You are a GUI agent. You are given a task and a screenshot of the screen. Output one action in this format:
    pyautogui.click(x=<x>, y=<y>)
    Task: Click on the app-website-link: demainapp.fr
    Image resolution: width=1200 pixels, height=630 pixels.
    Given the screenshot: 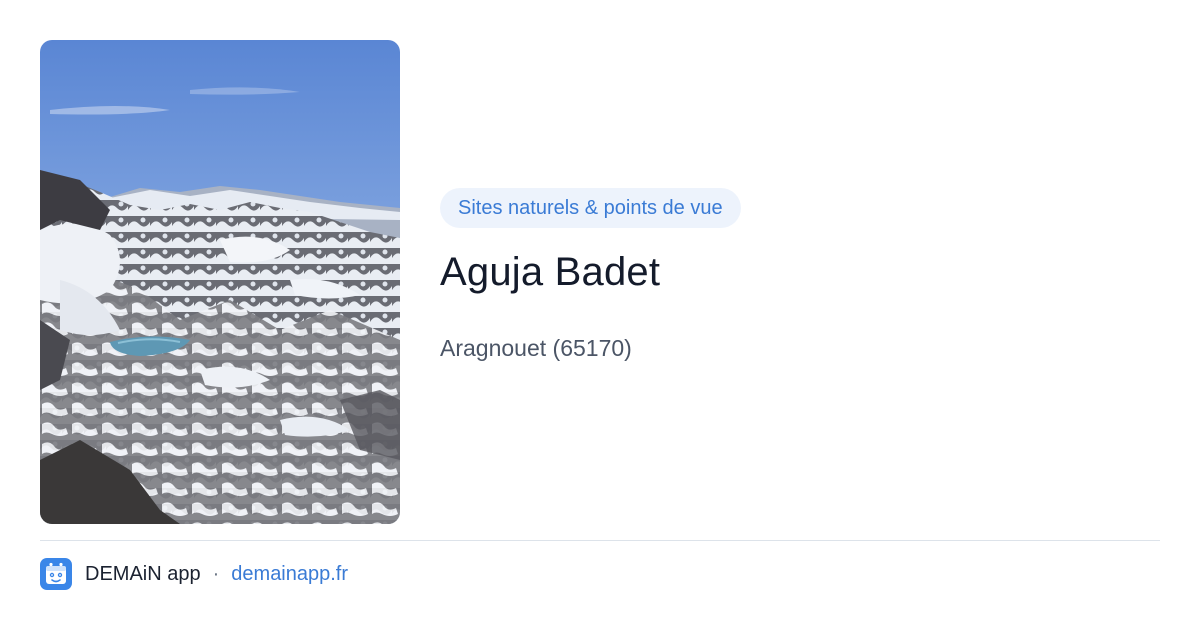 What is the action you would take?
    pyautogui.click(x=289, y=574)
    